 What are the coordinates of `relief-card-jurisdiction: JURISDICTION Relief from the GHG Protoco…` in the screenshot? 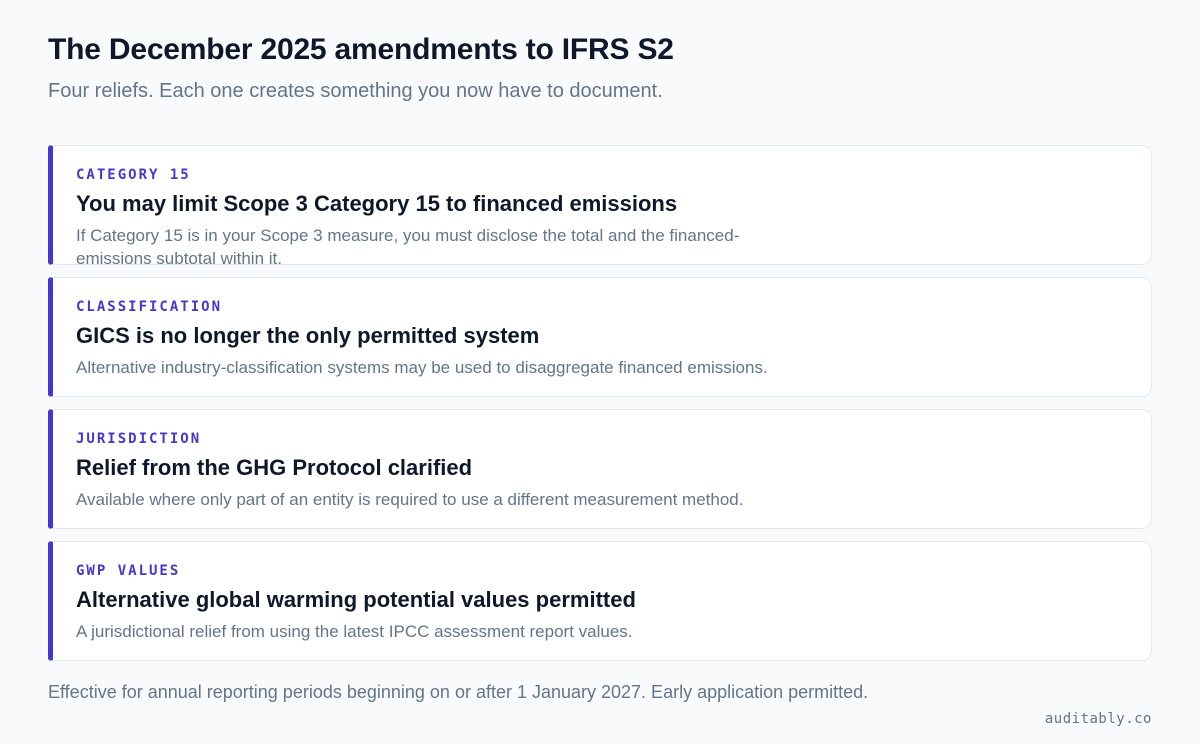 It's located at (600, 469).